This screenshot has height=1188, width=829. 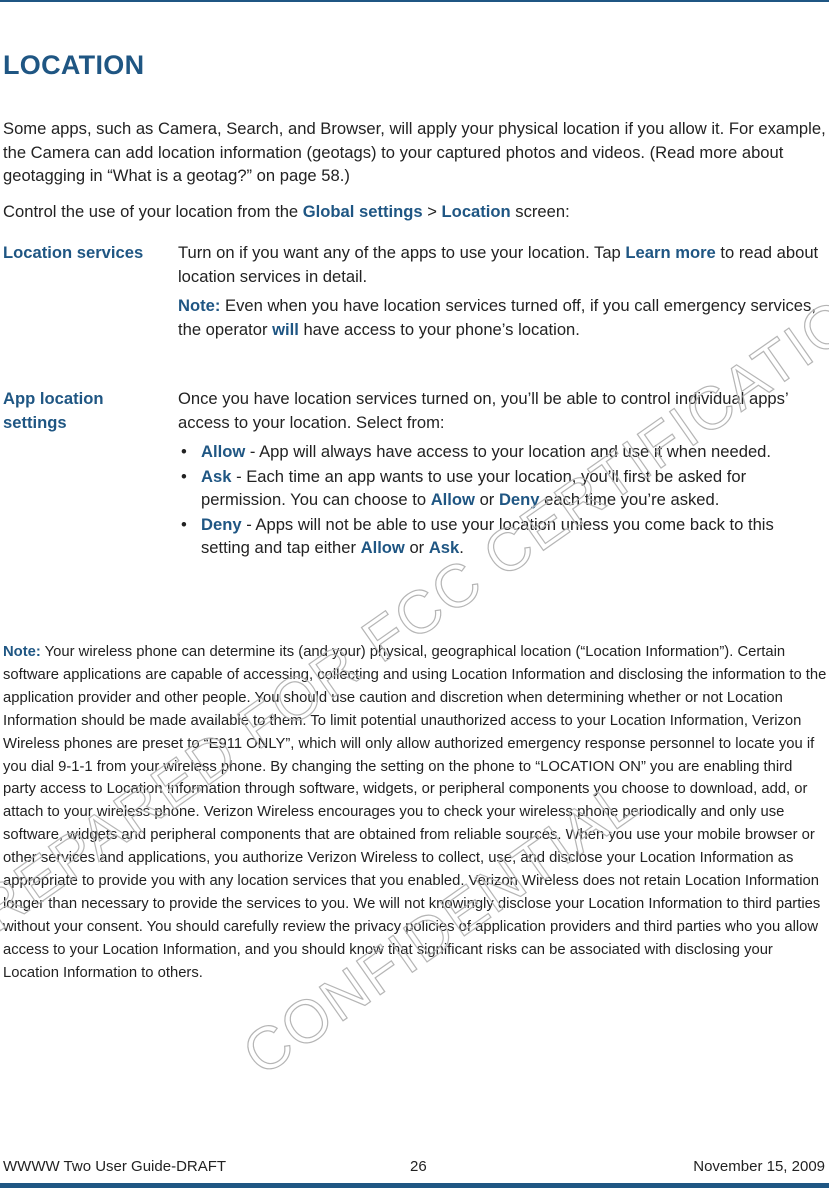 I want to click on header-rule, so click(x=414, y=1).